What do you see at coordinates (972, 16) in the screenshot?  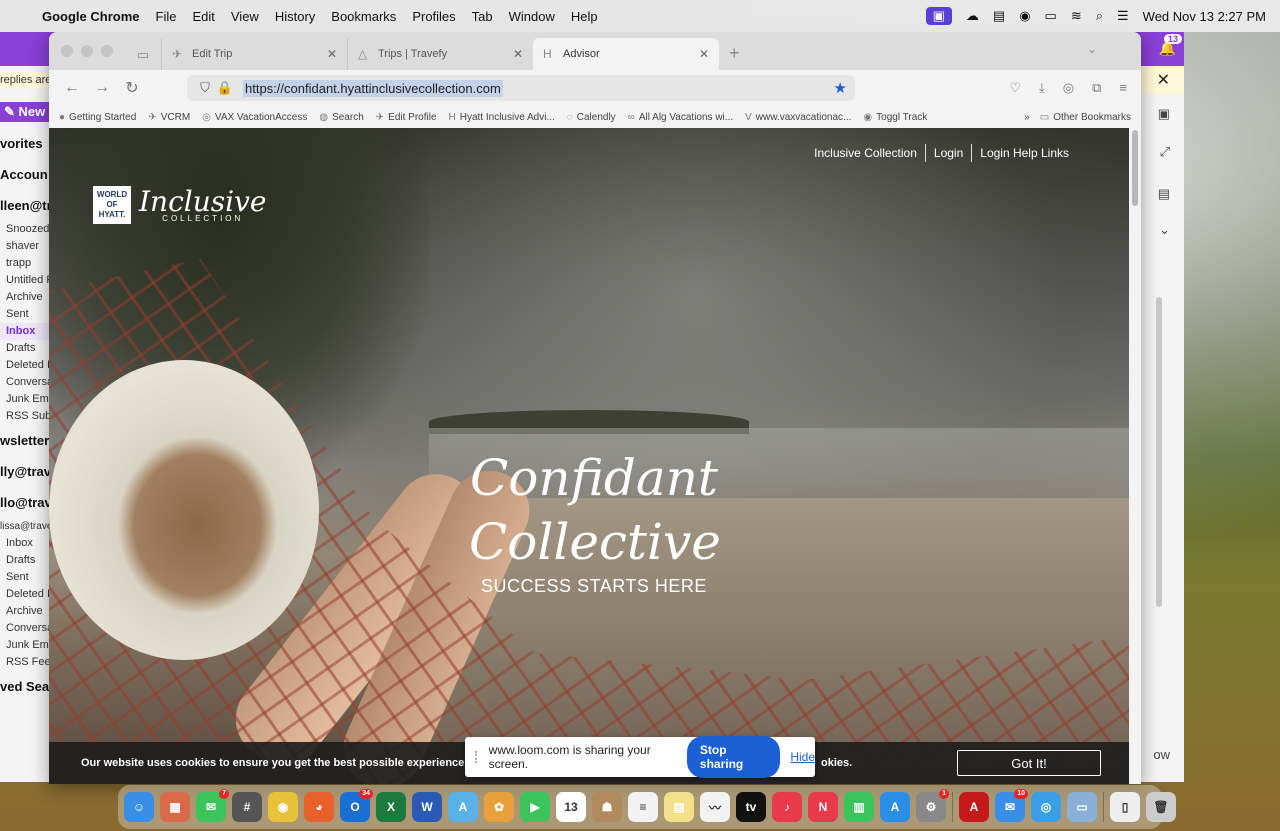 I see `cloud-icon: ☁` at bounding box center [972, 16].